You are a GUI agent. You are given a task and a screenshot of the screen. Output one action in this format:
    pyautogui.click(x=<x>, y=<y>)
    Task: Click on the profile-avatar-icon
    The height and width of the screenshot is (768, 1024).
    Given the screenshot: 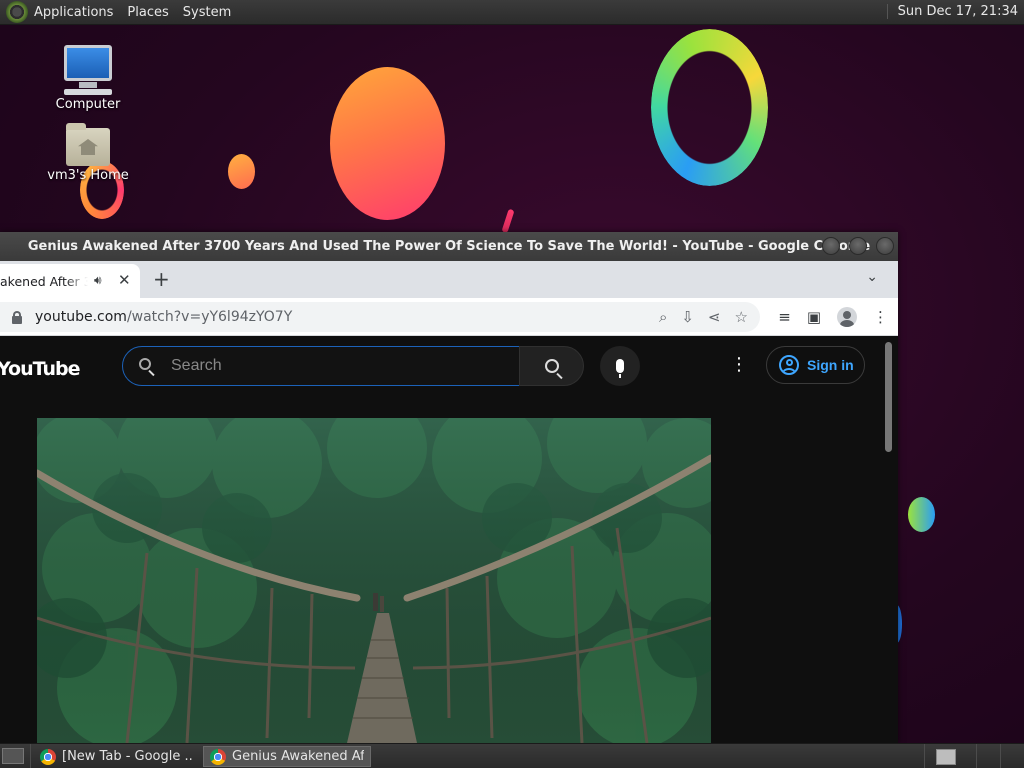 What is the action you would take?
    pyautogui.click(x=847, y=317)
    